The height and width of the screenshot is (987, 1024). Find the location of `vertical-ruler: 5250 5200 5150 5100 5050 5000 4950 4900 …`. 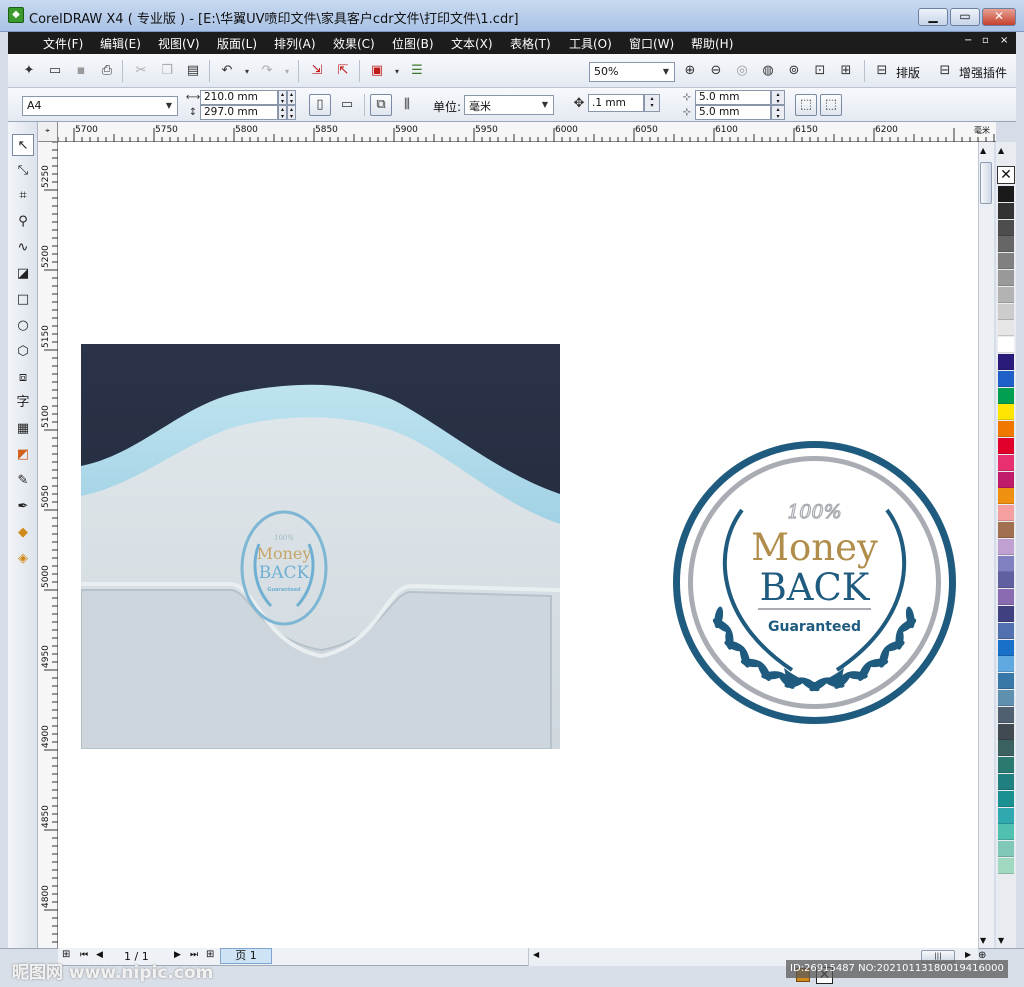

vertical-ruler: 5250 5200 5150 5100 5050 5000 4950 4900 … is located at coordinates (48, 545).